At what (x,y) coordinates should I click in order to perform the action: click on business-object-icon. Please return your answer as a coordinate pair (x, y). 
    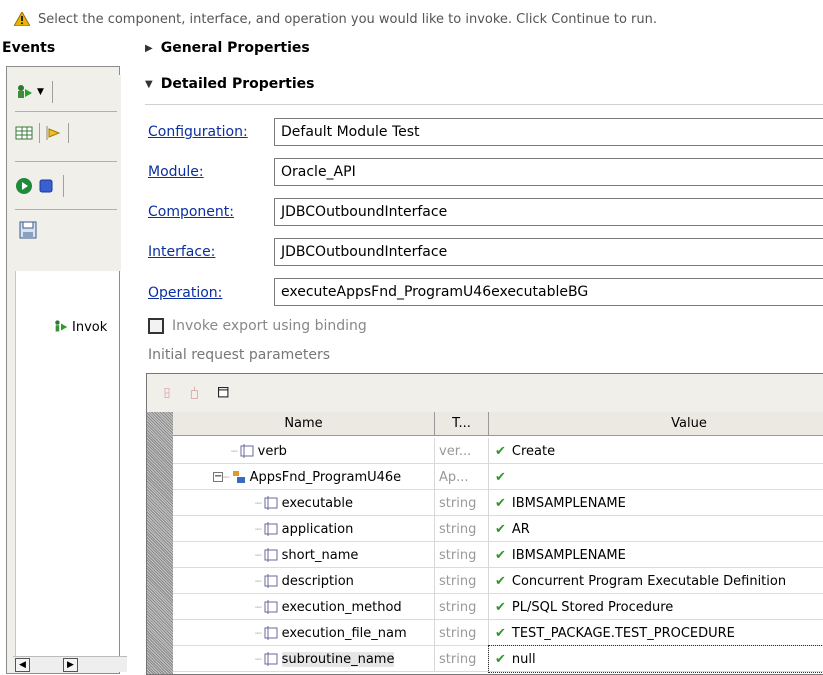
    Looking at the image, I should click on (238, 477).